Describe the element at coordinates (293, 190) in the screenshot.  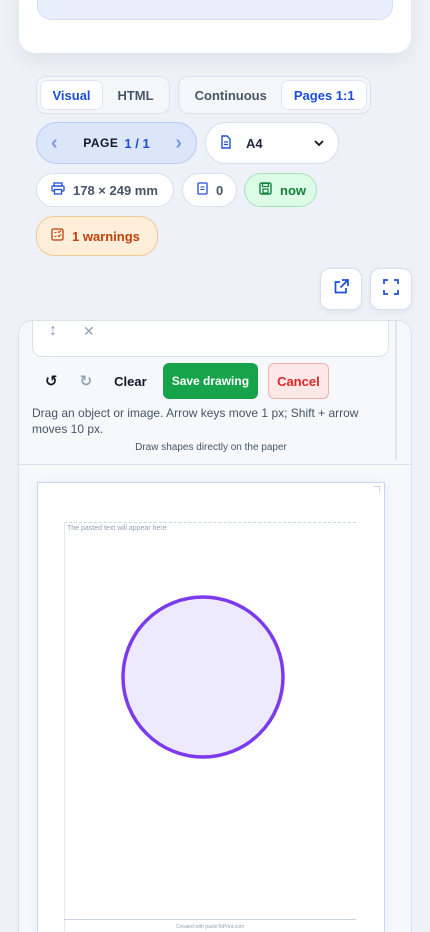
I see `save-status-value: now` at that location.